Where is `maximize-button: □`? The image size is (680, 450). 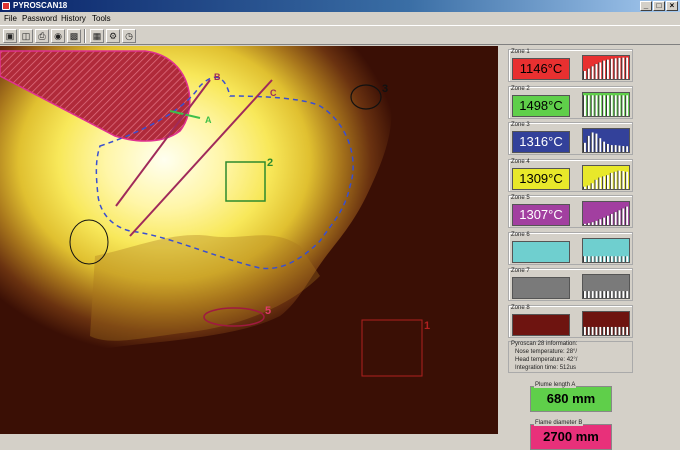
maximize-button: □ is located at coordinates (659, 6).